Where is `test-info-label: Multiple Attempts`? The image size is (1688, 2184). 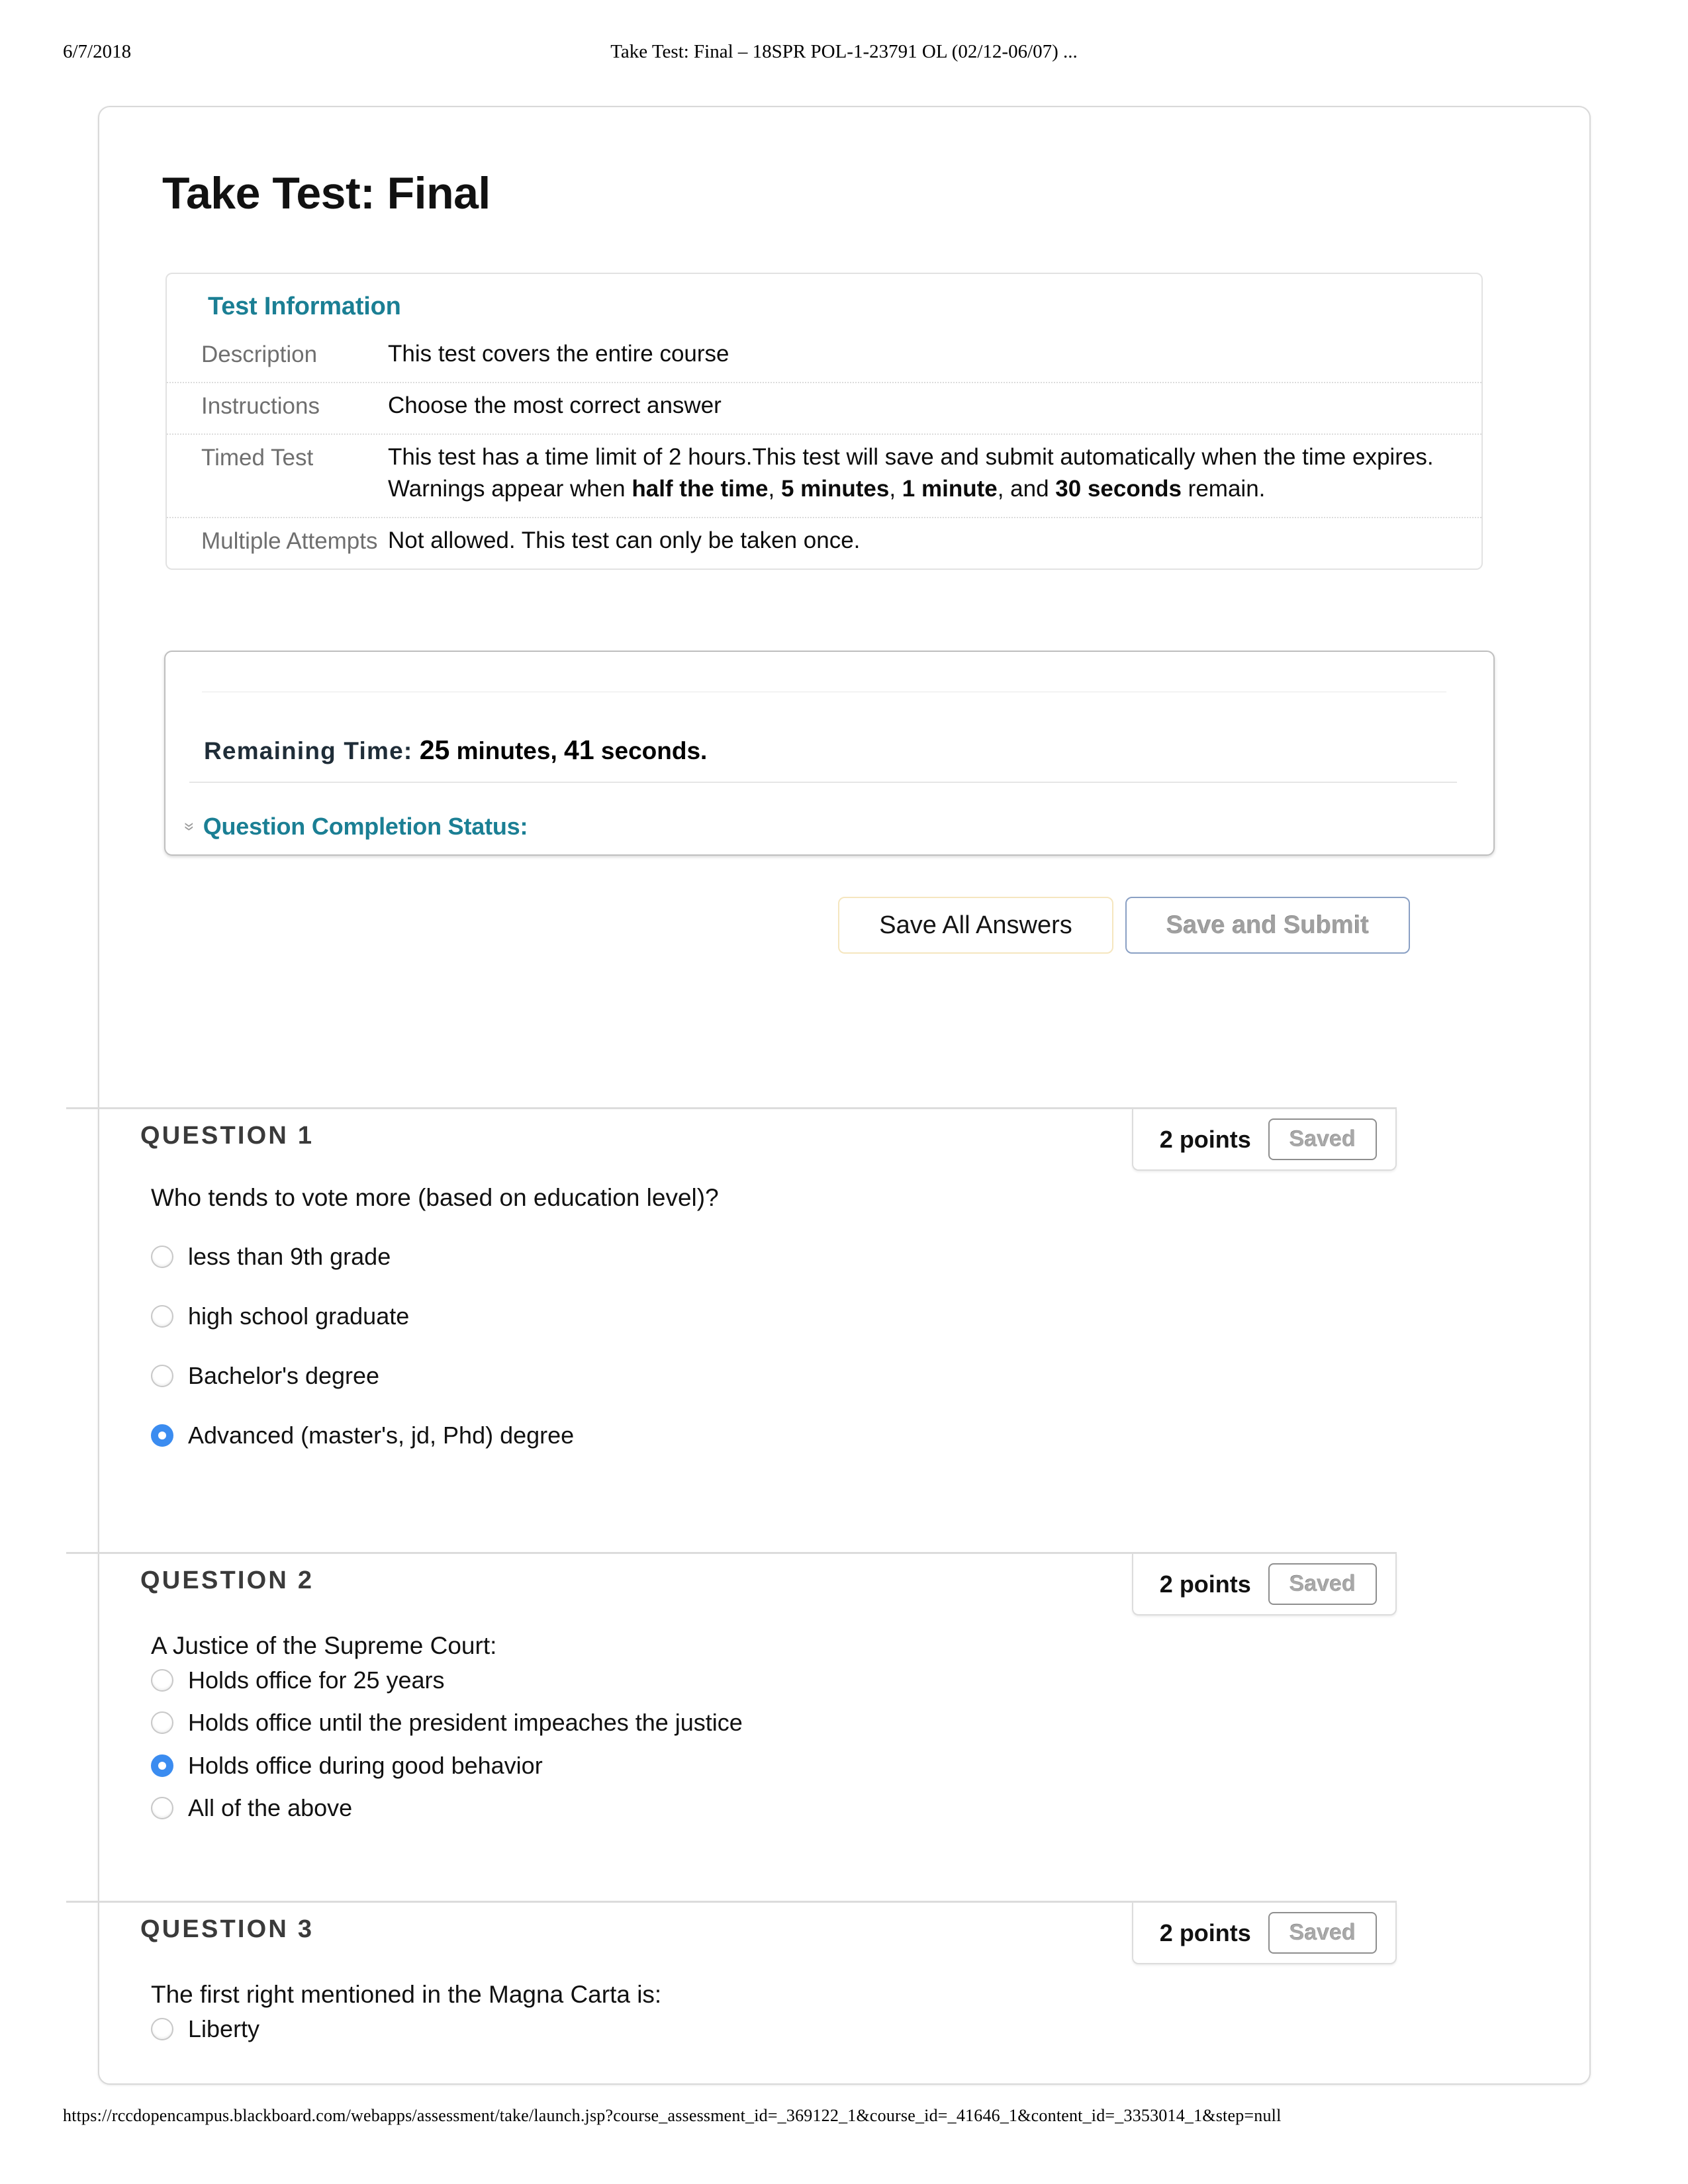 test-info-label: Multiple Attempts is located at coordinates (289, 541).